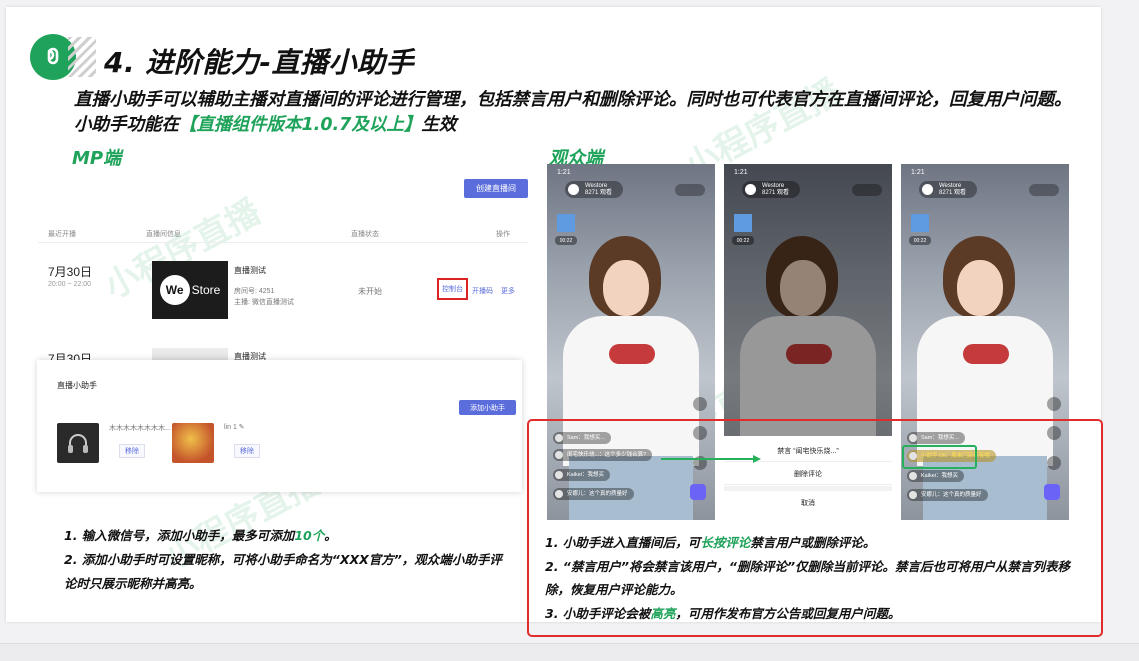  I want to click on fruit-avatar, so click(193, 443).